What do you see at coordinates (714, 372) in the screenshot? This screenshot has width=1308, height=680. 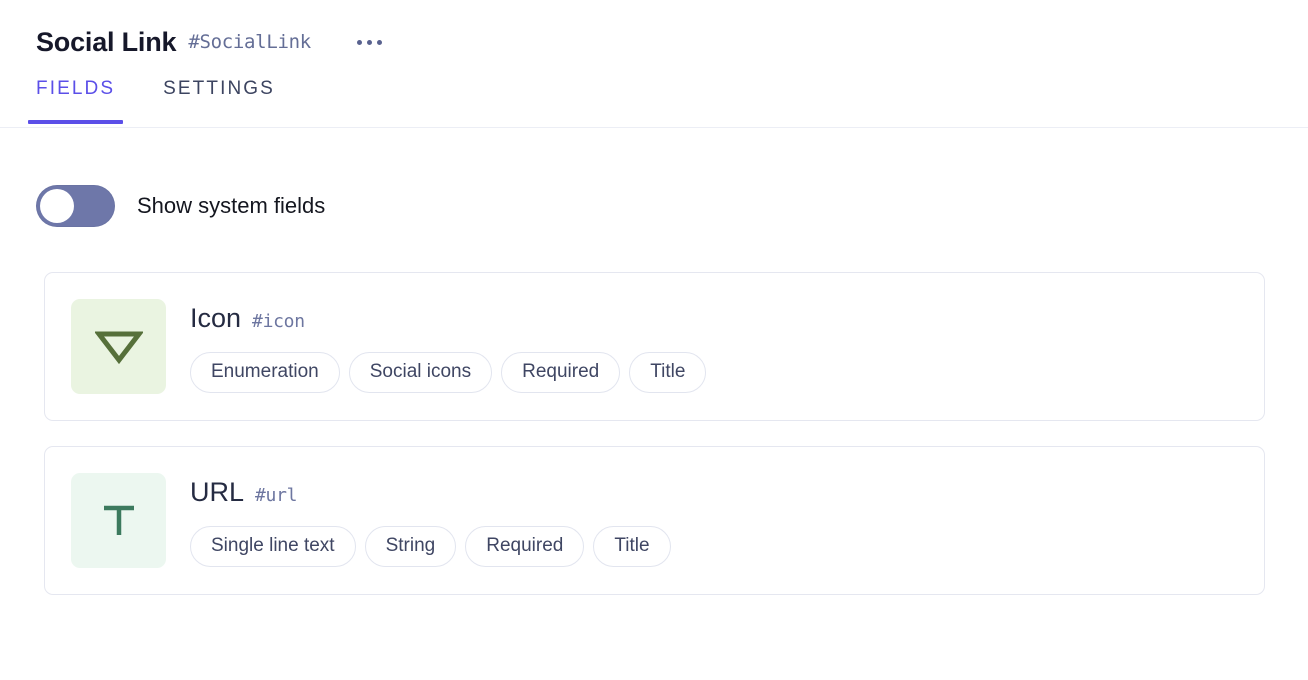 I see `field-tag-list: Enumeration Social icons Required Title` at bounding box center [714, 372].